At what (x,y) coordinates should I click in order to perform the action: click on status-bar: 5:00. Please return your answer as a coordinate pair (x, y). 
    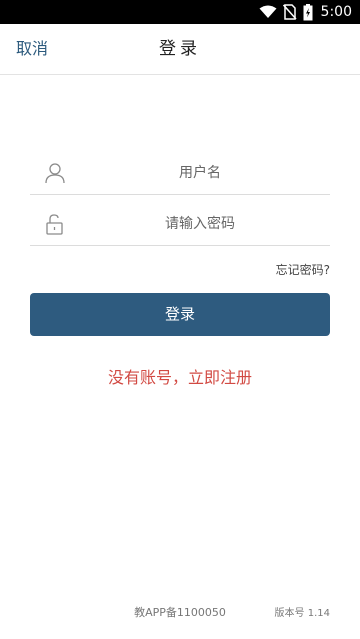
    Looking at the image, I should click on (180, 12).